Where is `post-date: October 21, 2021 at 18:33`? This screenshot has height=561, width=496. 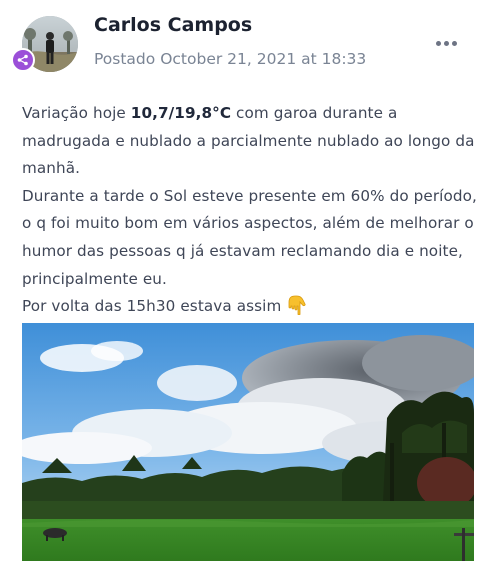 post-date: October 21, 2021 at 18:33 is located at coordinates (263, 59).